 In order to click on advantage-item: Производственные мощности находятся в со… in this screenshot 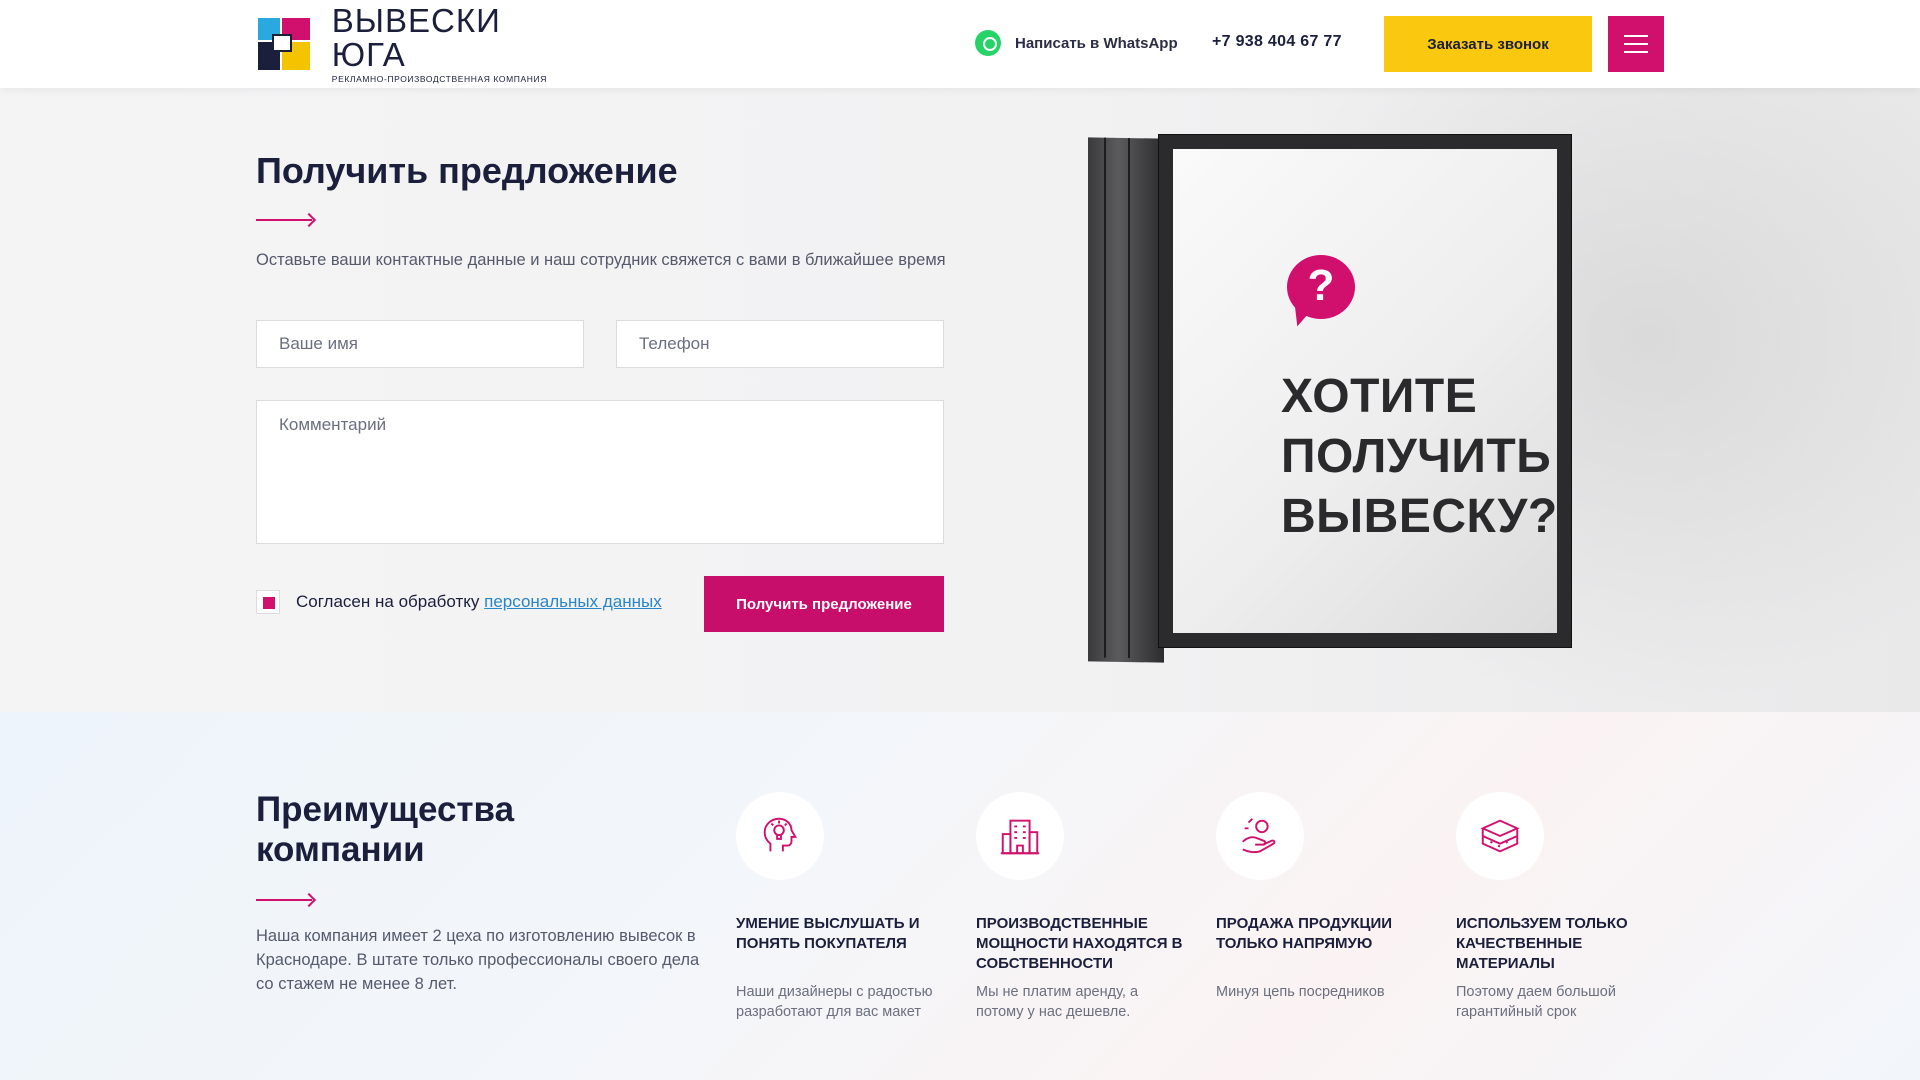, I will do `click(1081, 906)`.